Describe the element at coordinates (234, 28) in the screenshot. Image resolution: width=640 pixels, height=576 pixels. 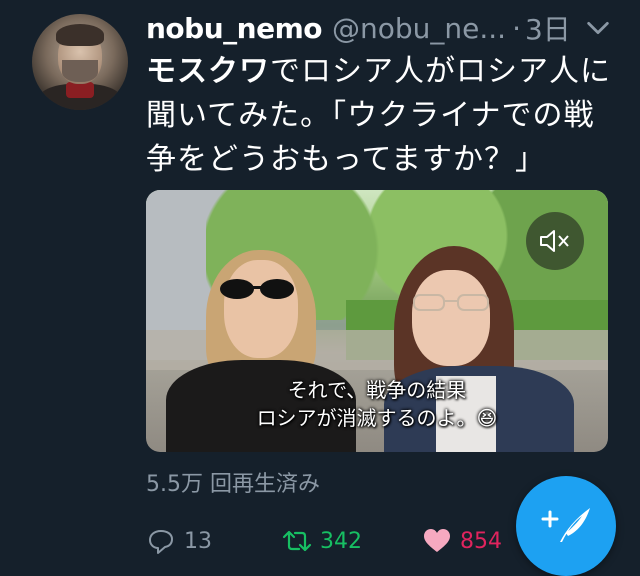
I see `author-name: nobu_nemo` at that location.